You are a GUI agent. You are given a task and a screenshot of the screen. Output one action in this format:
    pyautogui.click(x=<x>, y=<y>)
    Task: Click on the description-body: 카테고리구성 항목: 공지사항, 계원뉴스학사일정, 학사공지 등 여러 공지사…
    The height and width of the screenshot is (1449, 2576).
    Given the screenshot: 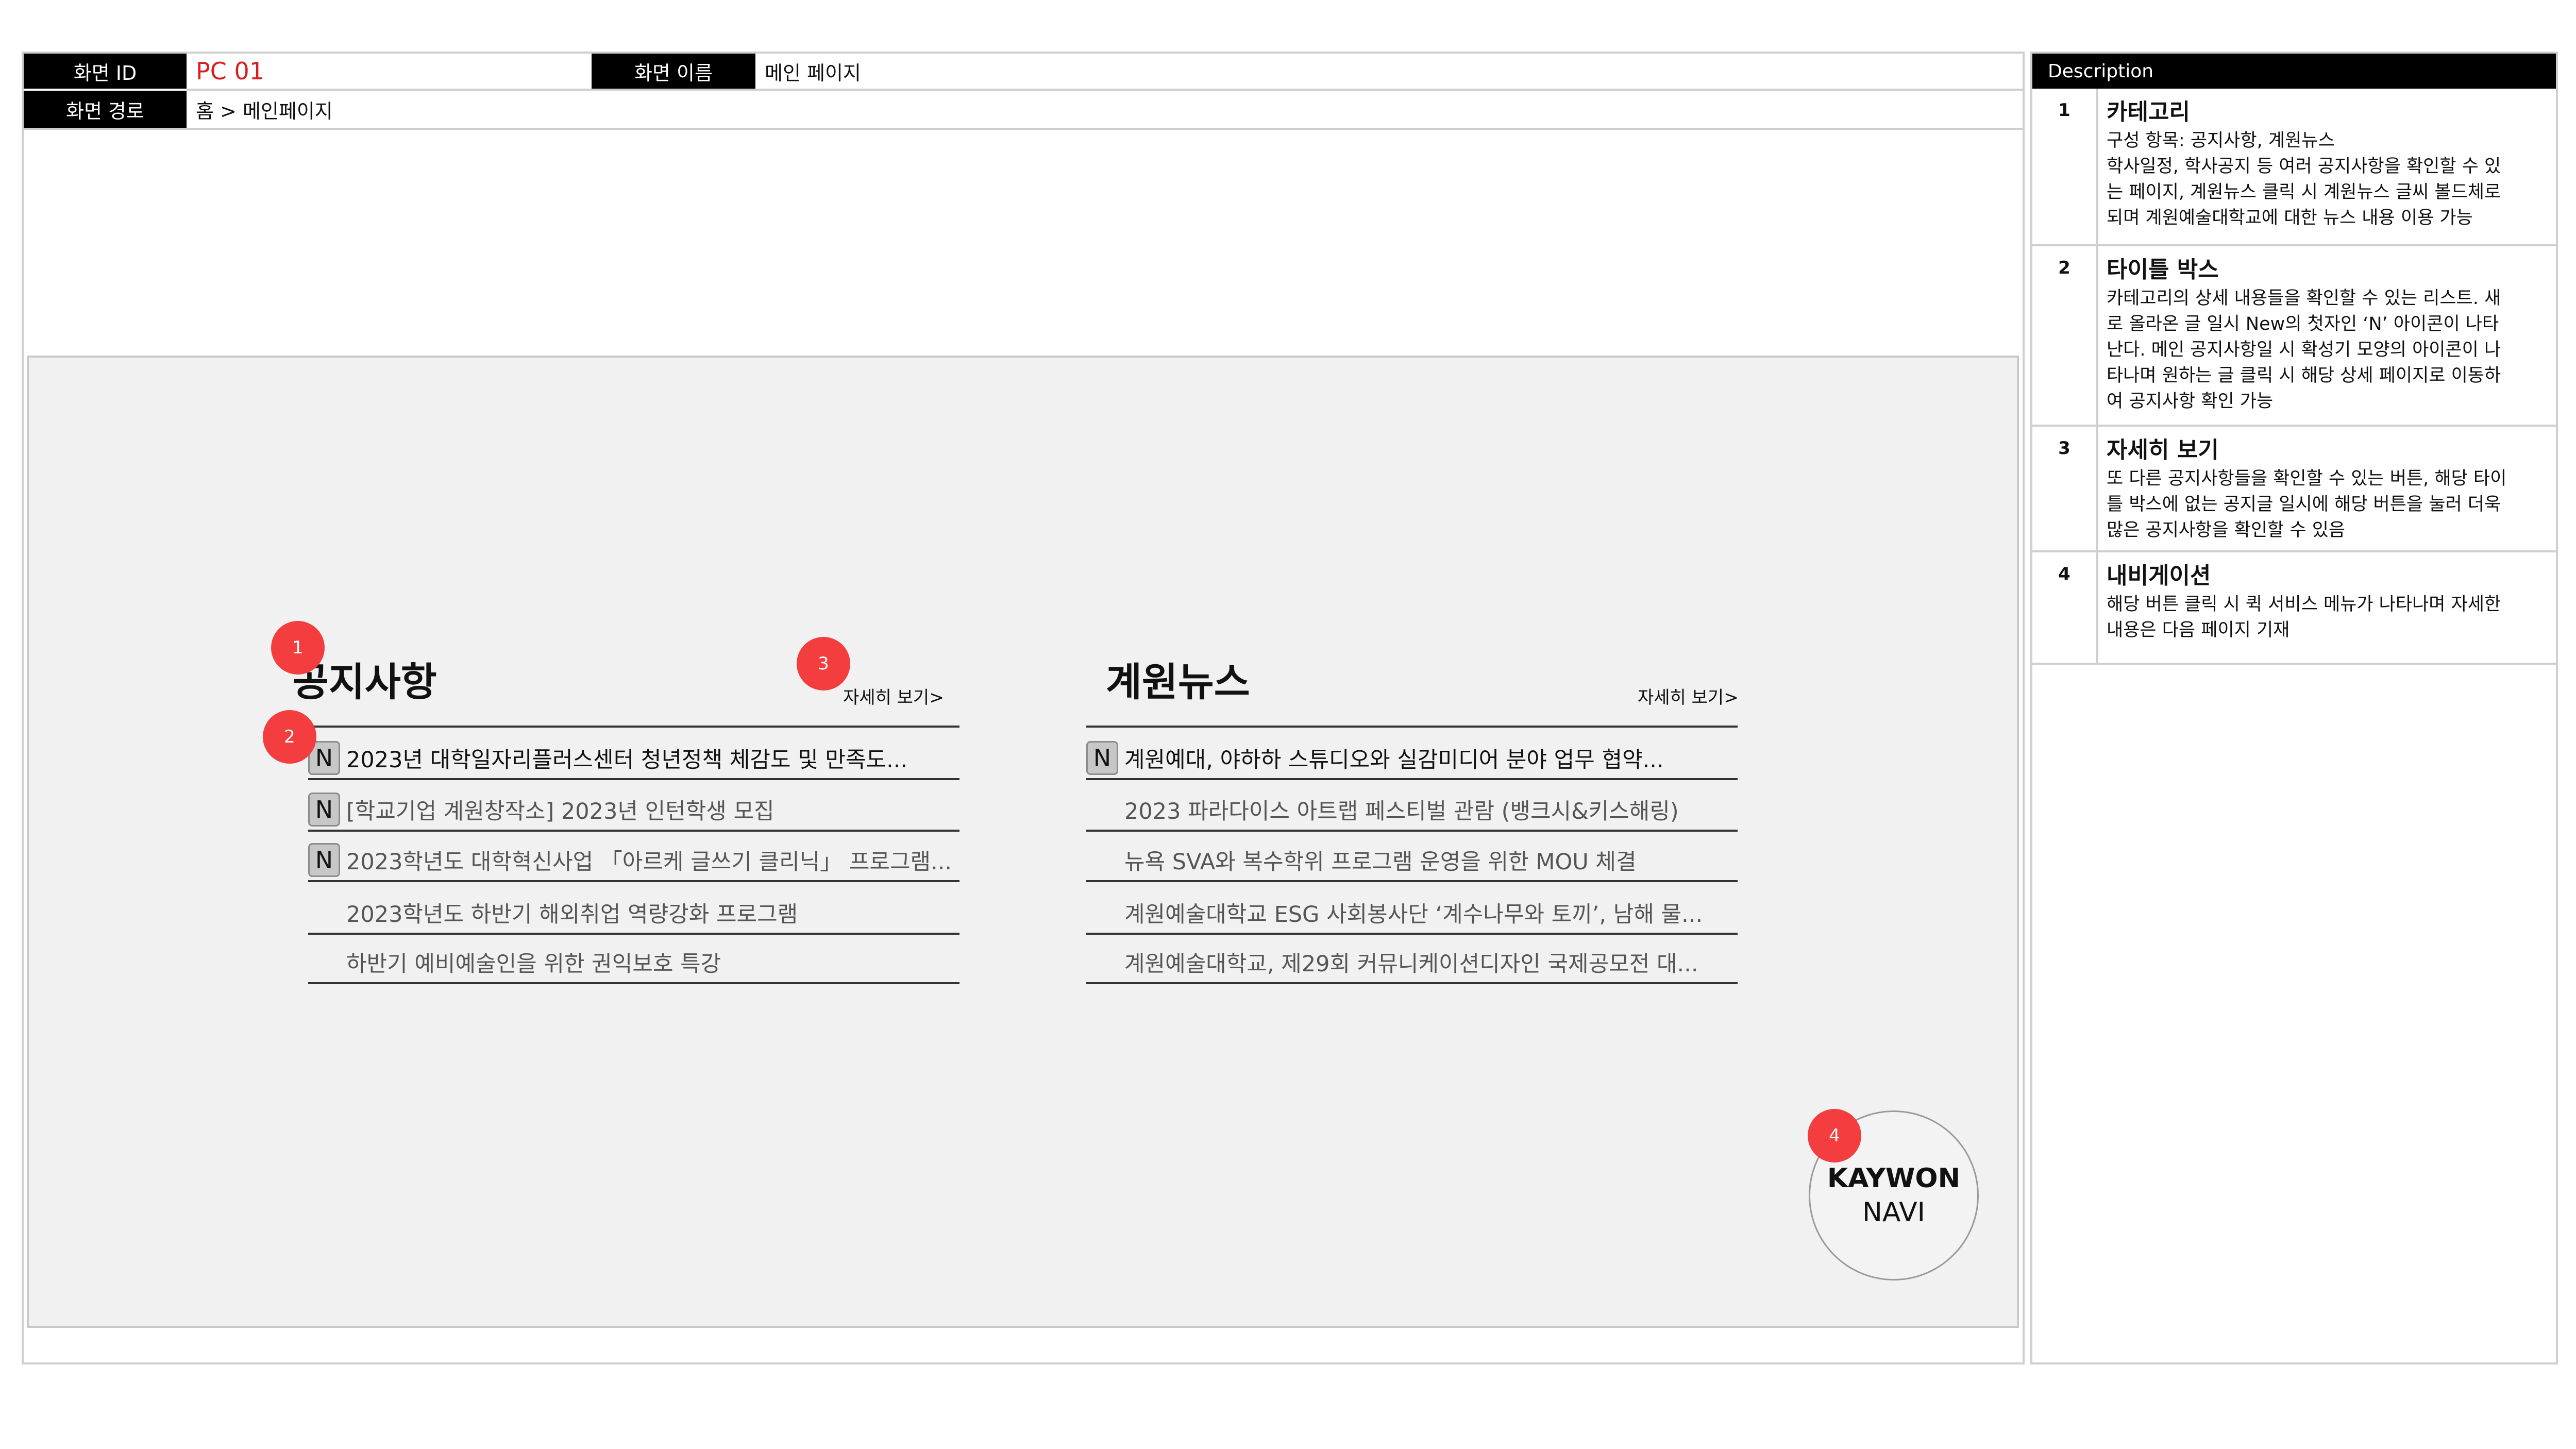 What is the action you would take?
    pyautogui.click(x=2326, y=164)
    